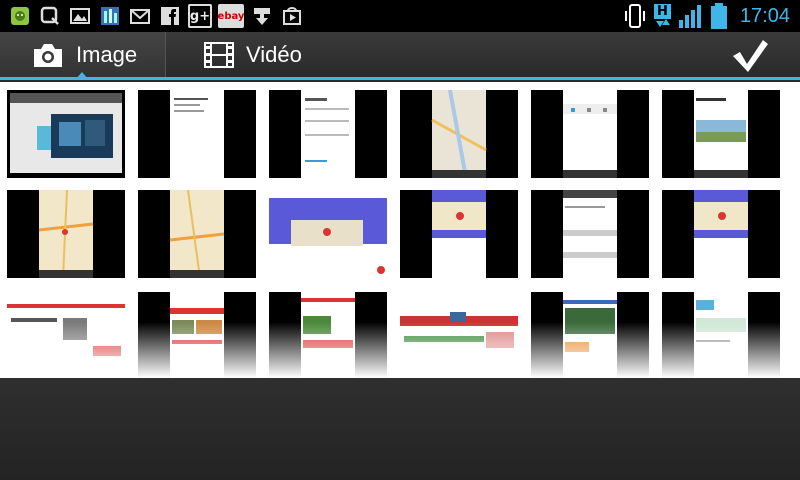 Image resolution: width=800 pixels, height=480 pixels. Describe the element at coordinates (764, 15) in the screenshot. I see `clock: 17:04` at that location.